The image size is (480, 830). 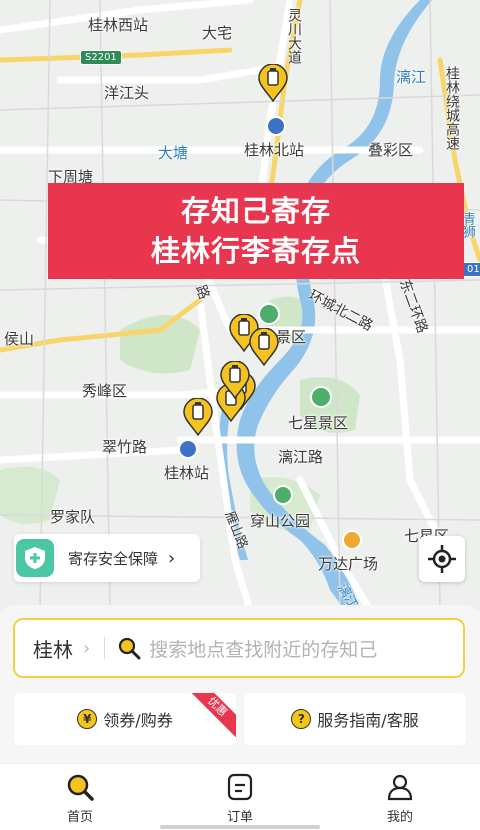 What do you see at coordinates (452, 108) in the screenshot?
I see `map-label-ring-highway: 桂林绕城高速` at bounding box center [452, 108].